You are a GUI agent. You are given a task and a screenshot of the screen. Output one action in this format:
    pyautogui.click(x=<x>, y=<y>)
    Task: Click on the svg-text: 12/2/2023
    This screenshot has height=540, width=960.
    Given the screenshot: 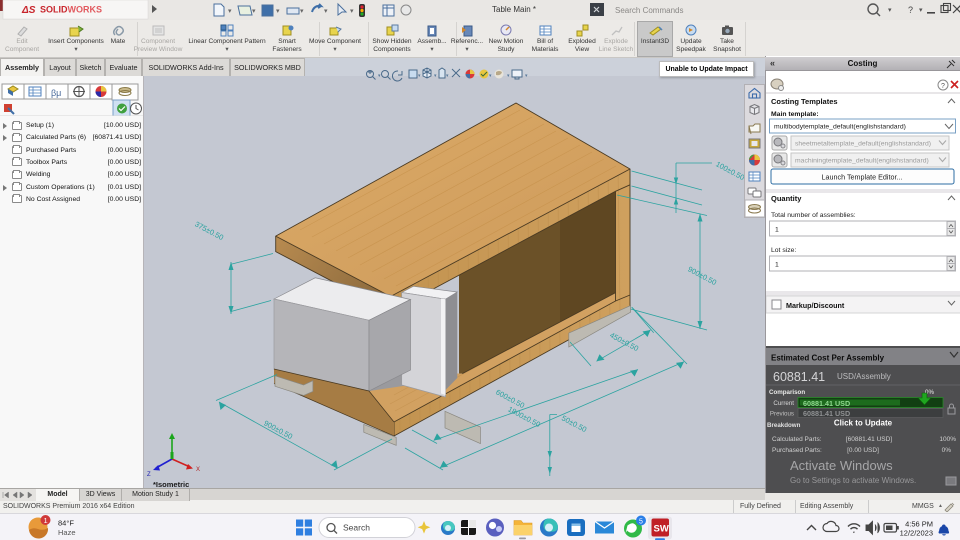 What is the action you would take?
    pyautogui.click(x=916, y=533)
    